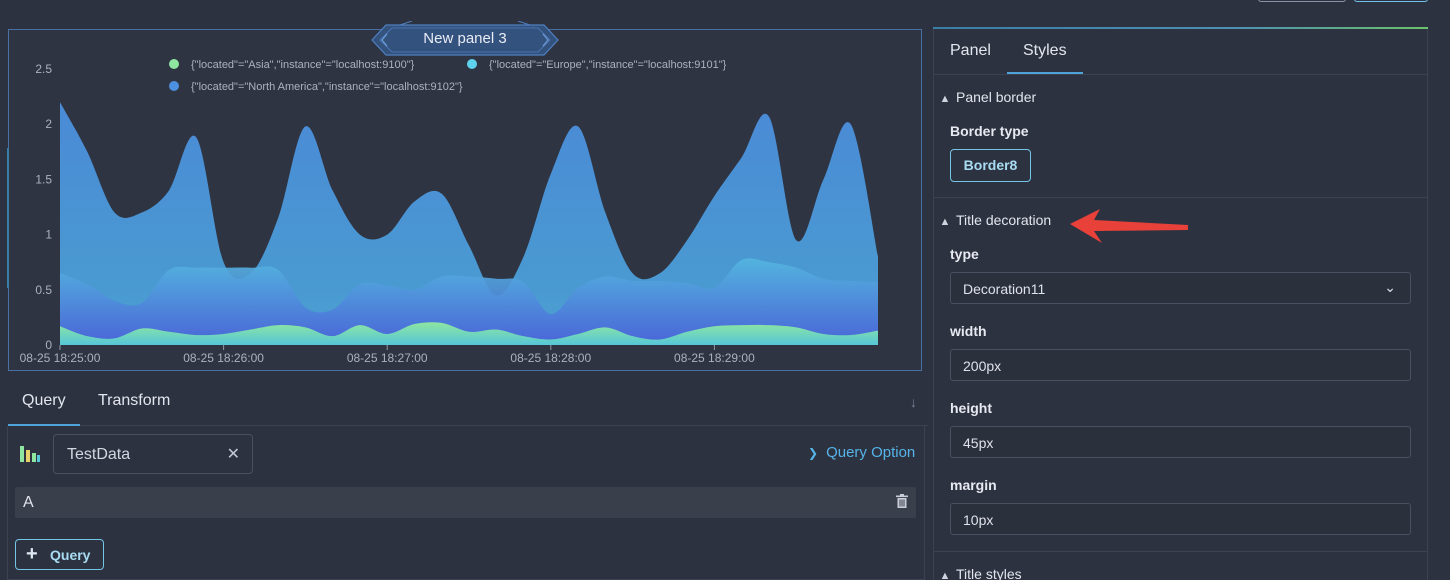 This screenshot has height=580, width=1450. Describe the element at coordinates (813, 453) in the screenshot. I see `chevron-right-icon: ❯` at that location.